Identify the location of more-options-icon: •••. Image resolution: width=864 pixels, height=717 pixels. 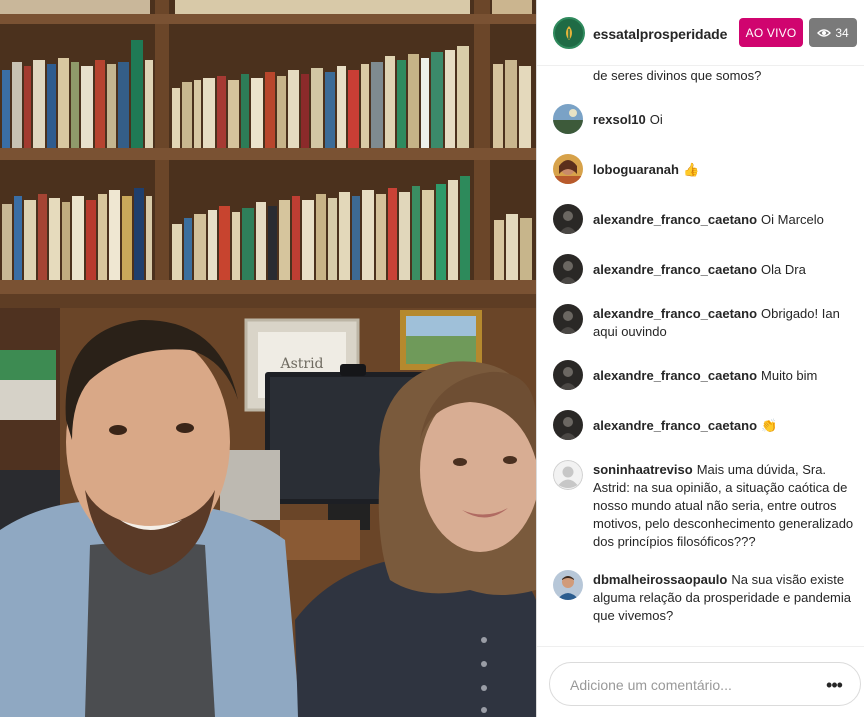
(834, 685).